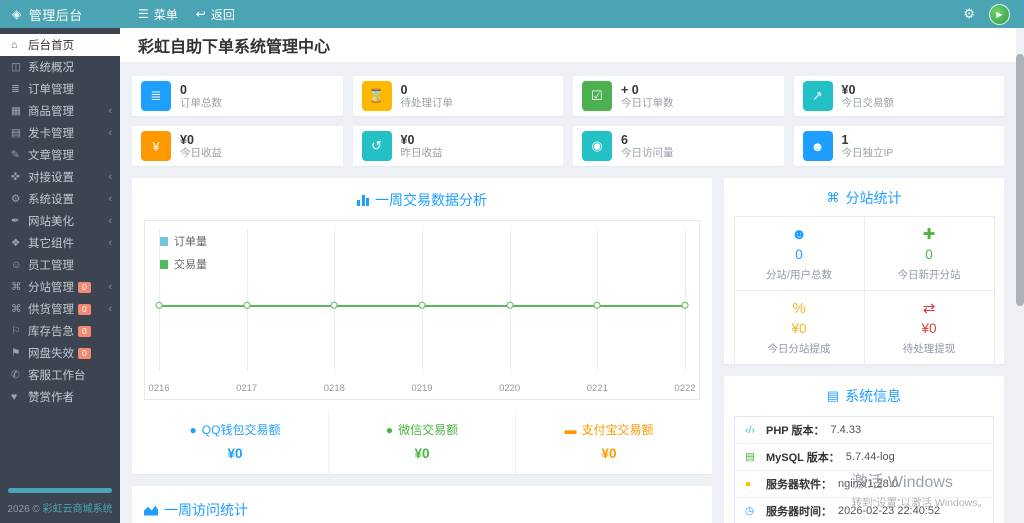 The image size is (1024, 523). I want to click on pen-icon: ✒, so click(15, 221).